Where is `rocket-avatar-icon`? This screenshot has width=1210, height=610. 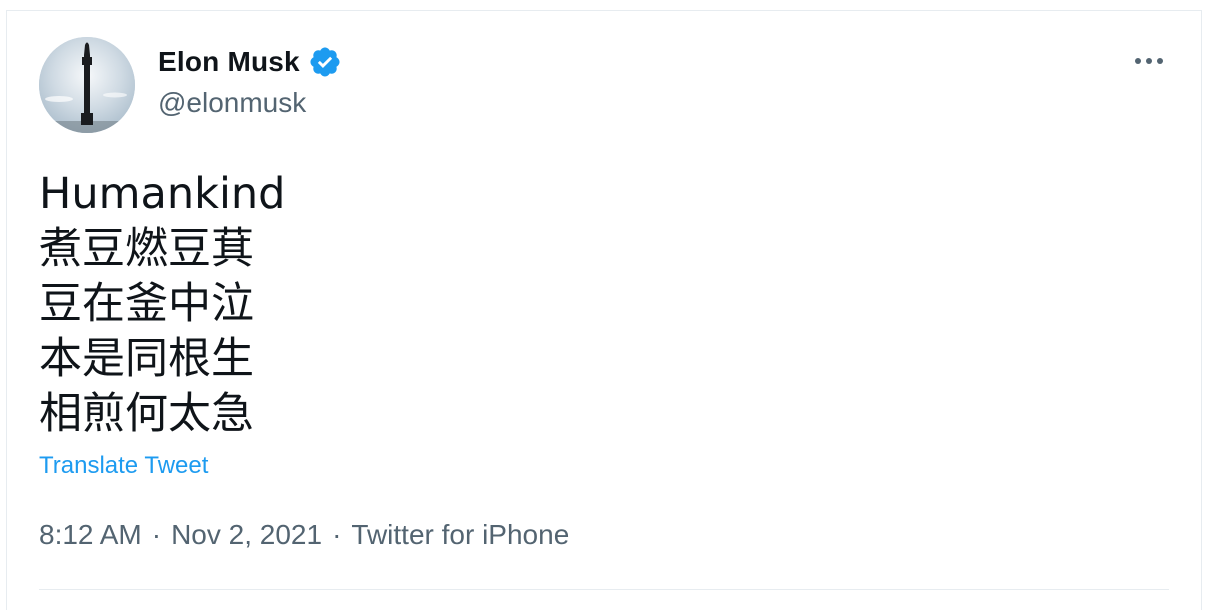 rocket-avatar-icon is located at coordinates (87, 85).